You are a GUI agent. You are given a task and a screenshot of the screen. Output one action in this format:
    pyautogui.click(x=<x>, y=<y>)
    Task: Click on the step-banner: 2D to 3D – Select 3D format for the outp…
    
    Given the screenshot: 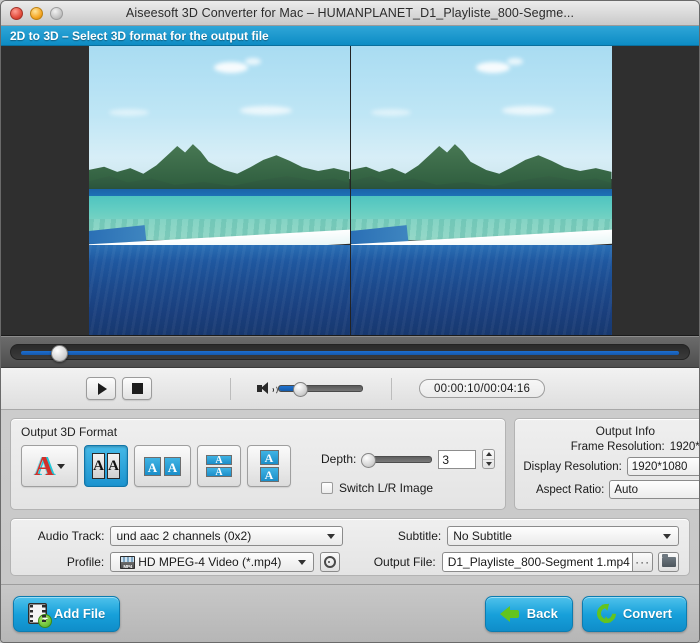 What is the action you would take?
    pyautogui.click(x=350, y=36)
    